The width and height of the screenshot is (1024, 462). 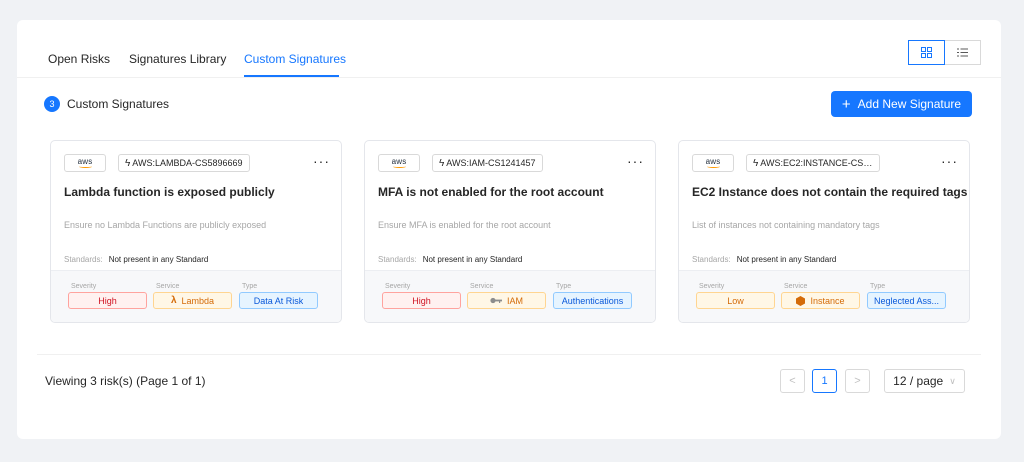 What do you see at coordinates (491, 163) in the screenshot?
I see `signature-id-text: AWS:IAM-CS1241457` at bounding box center [491, 163].